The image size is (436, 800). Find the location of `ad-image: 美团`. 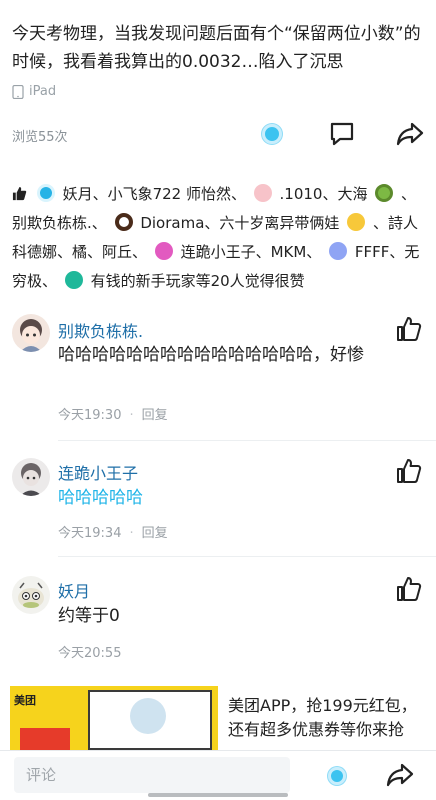

ad-image: 美团 is located at coordinates (114, 718).